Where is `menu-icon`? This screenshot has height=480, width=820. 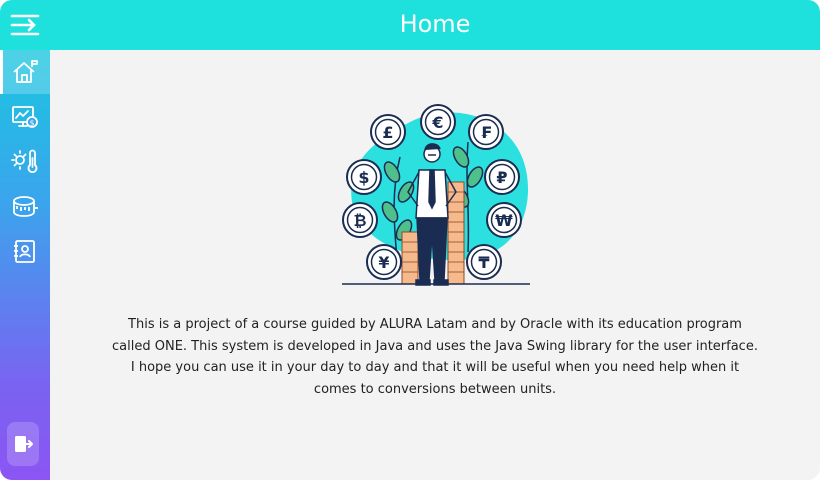
menu-icon is located at coordinates (25, 25).